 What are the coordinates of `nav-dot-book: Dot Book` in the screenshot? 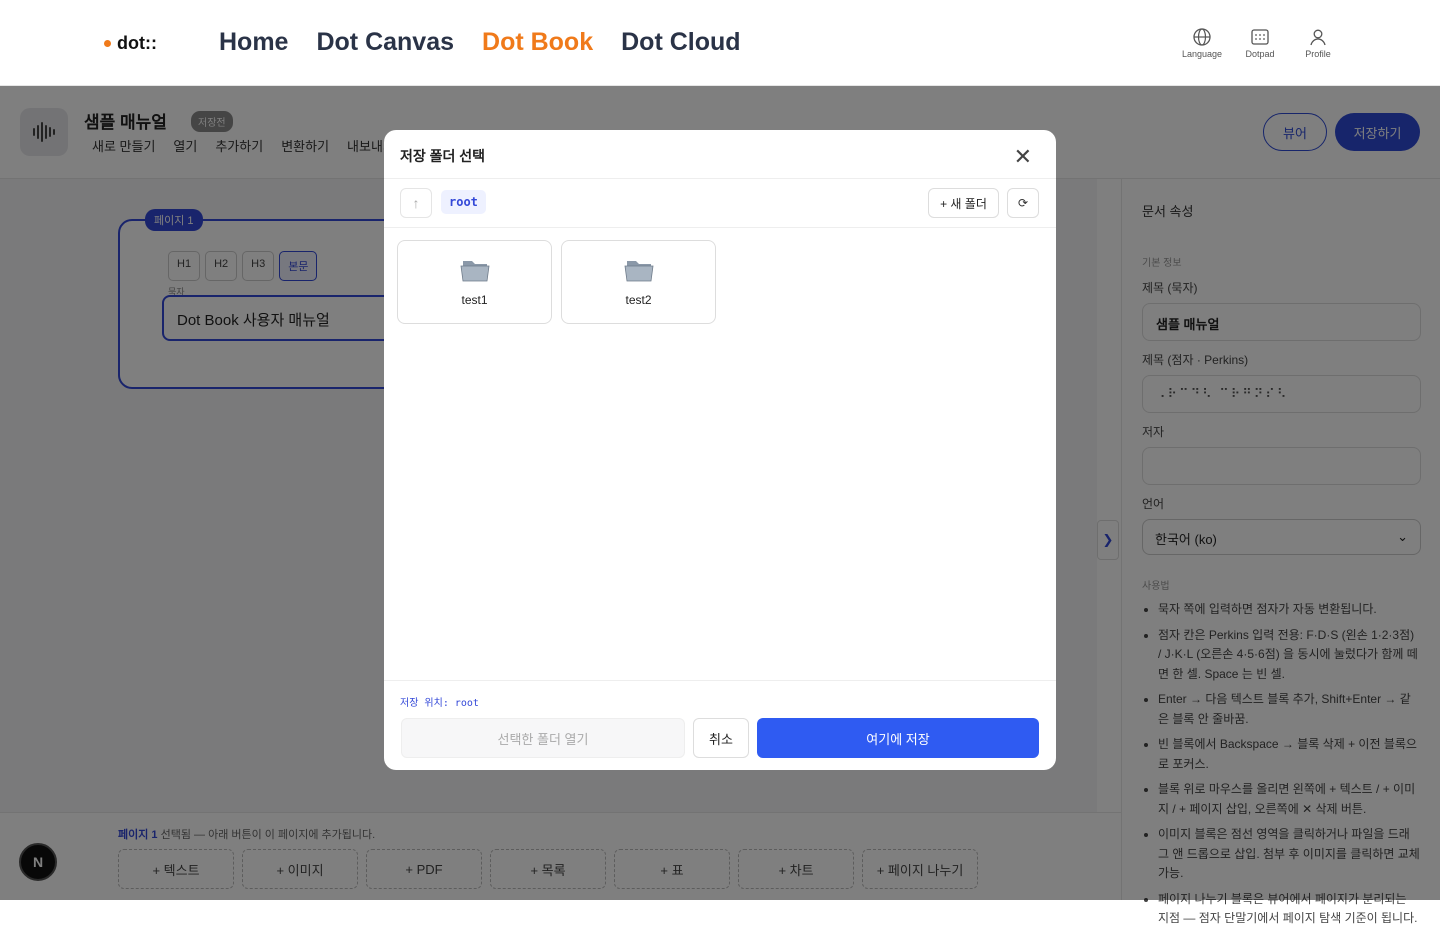 It's located at (537, 42).